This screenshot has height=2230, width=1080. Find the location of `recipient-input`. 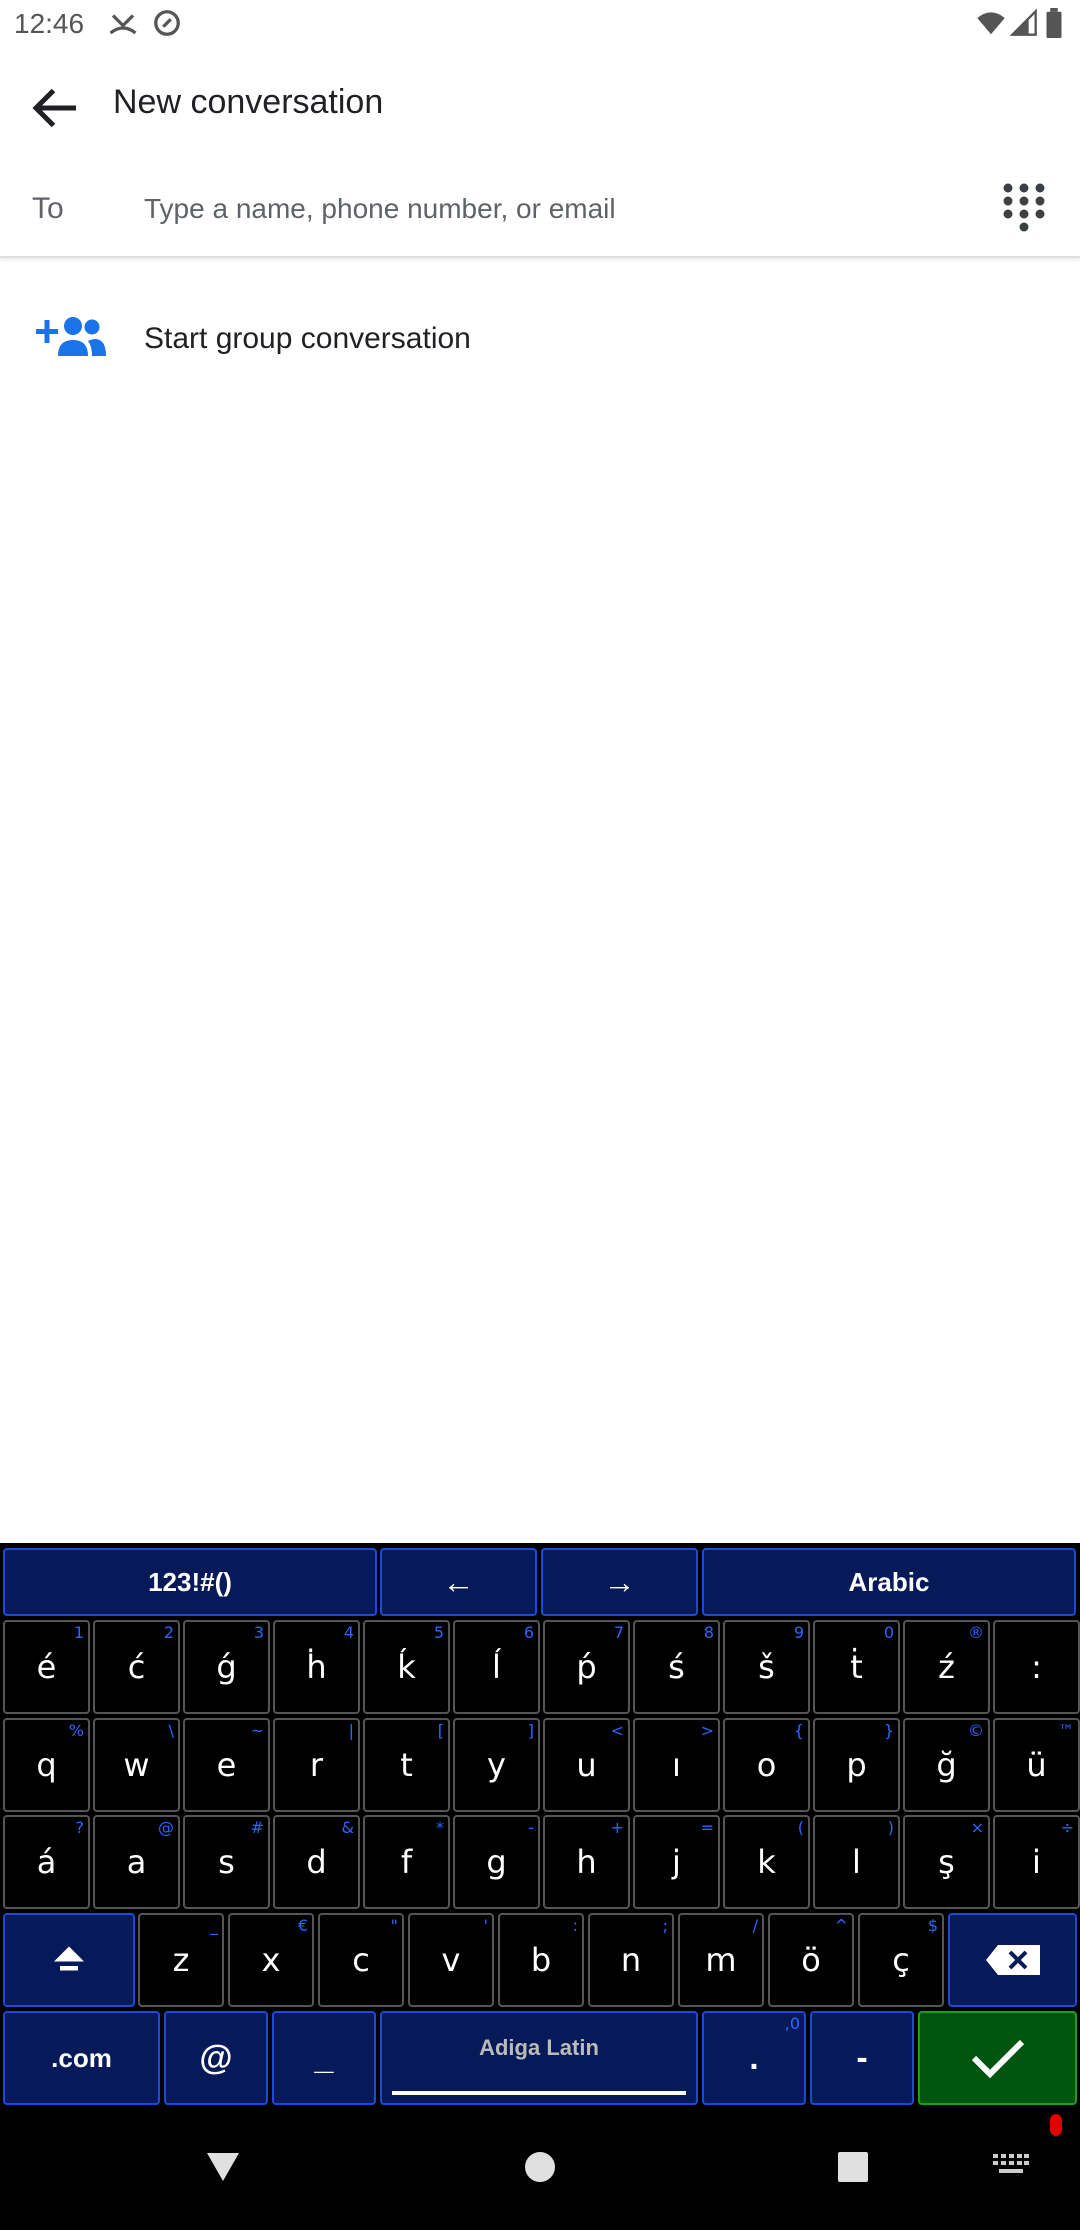

recipient-input is located at coordinates (564, 209).